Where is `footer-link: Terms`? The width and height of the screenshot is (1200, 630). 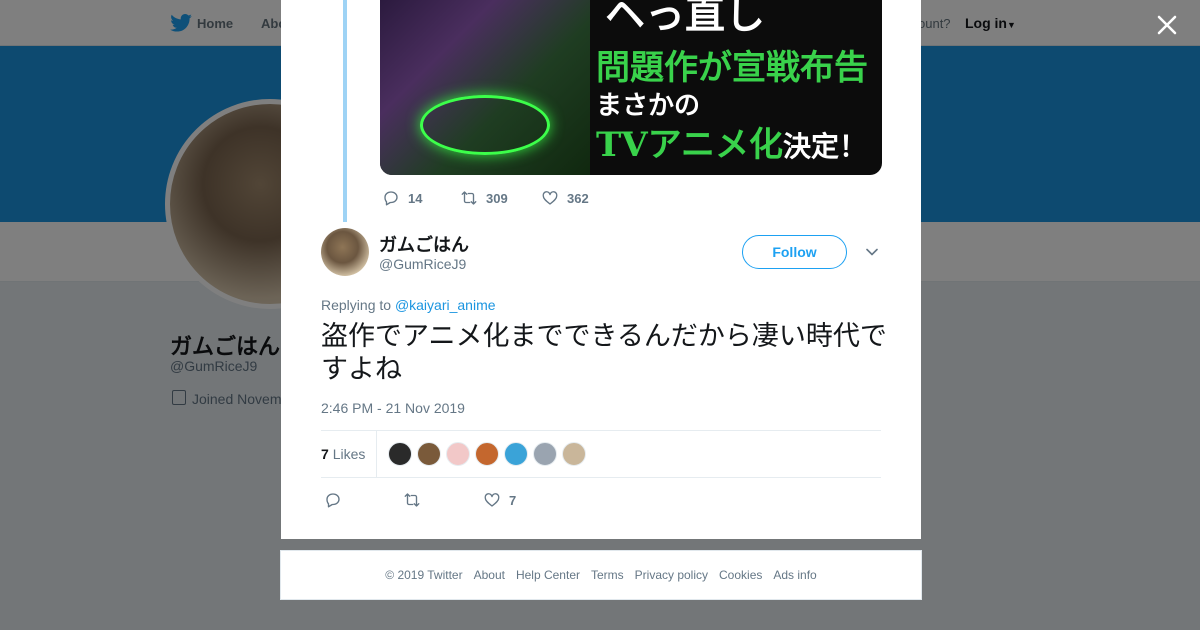 footer-link: Terms is located at coordinates (607, 575).